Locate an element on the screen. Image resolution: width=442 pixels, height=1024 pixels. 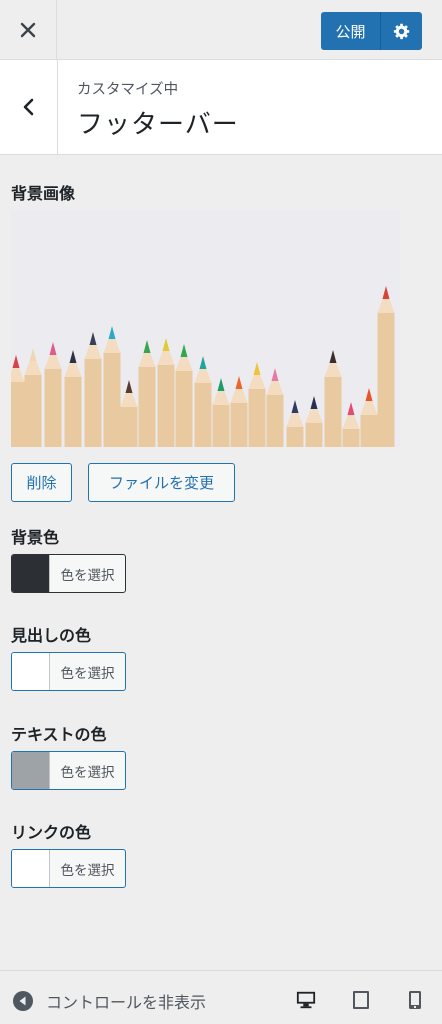
customizer-header: 公開 is located at coordinates (221, 30).